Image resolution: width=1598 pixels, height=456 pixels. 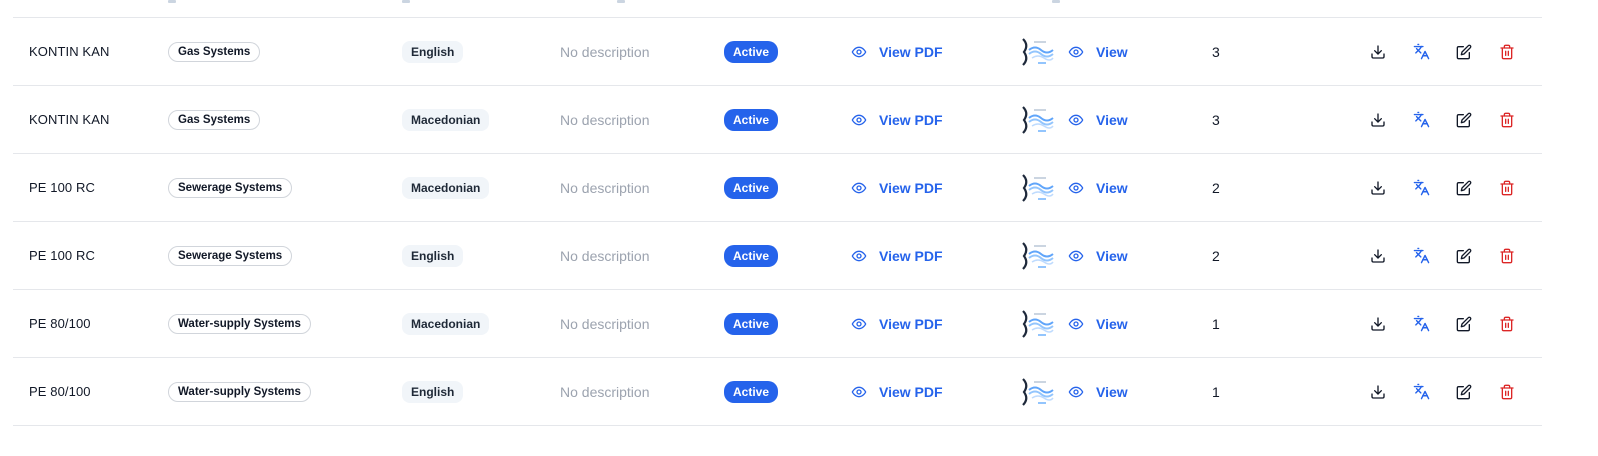 I want to click on category-chip: Water-supply Systems, so click(x=239, y=323).